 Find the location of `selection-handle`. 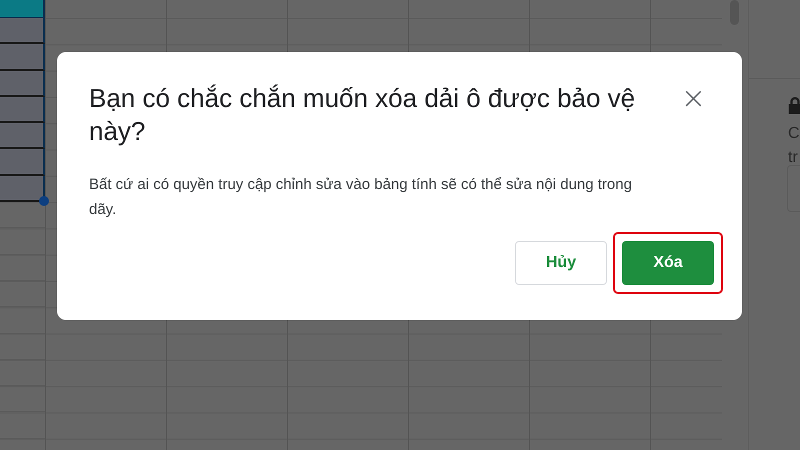

selection-handle is located at coordinates (44, 201).